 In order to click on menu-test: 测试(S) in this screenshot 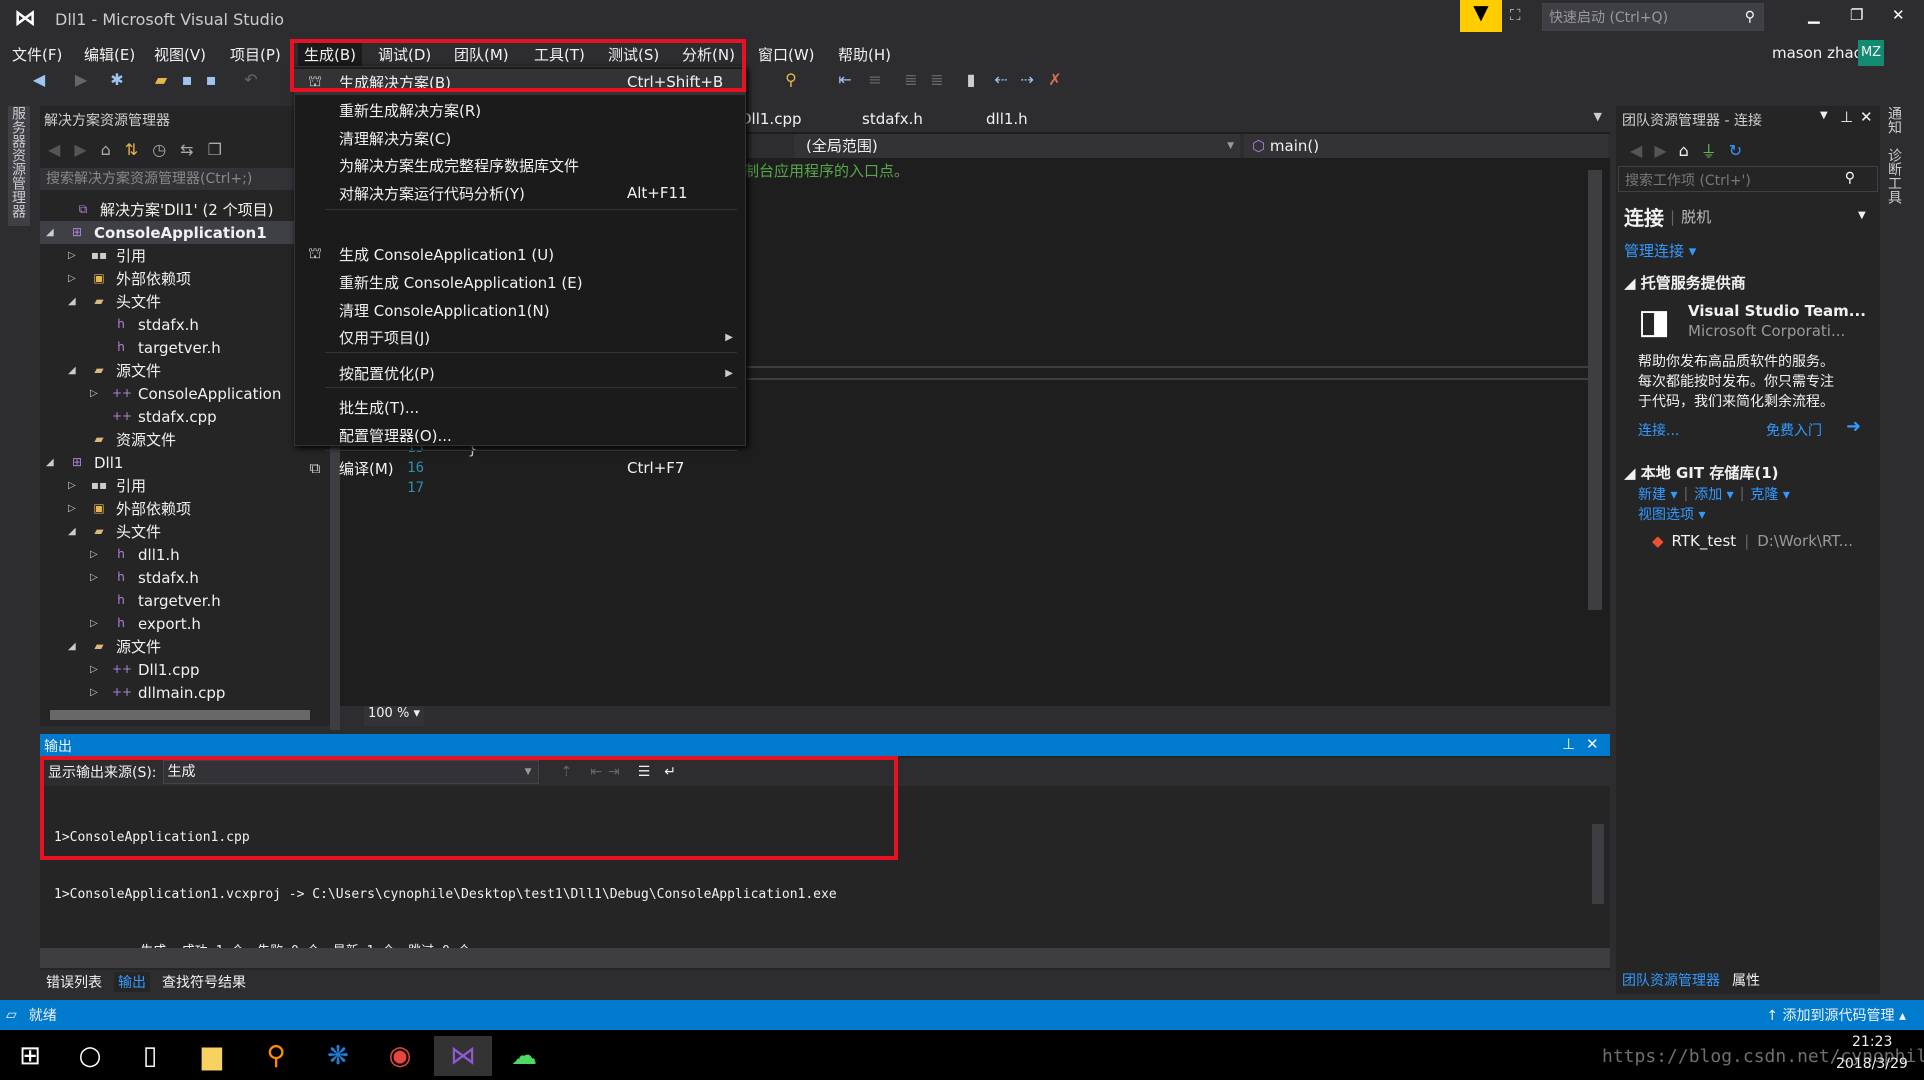, I will do `click(633, 54)`.